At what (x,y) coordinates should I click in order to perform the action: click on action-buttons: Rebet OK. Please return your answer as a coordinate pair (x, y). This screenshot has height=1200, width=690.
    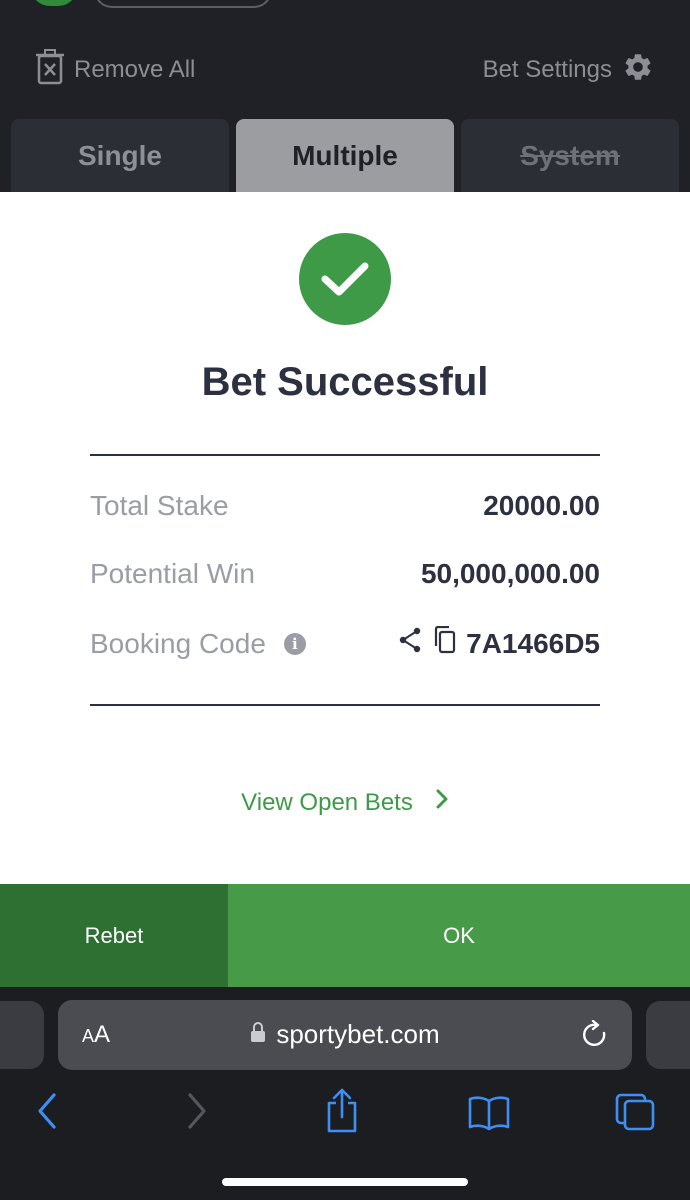
    Looking at the image, I should click on (345, 935).